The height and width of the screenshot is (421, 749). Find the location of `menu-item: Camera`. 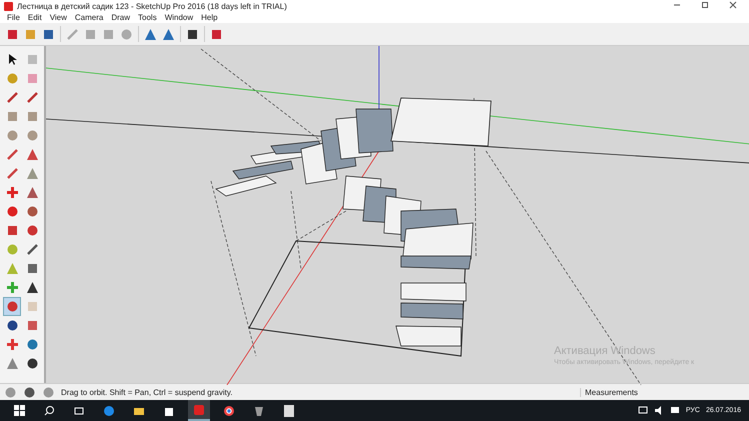

menu-item: Camera is located at coordinates (89, 17).